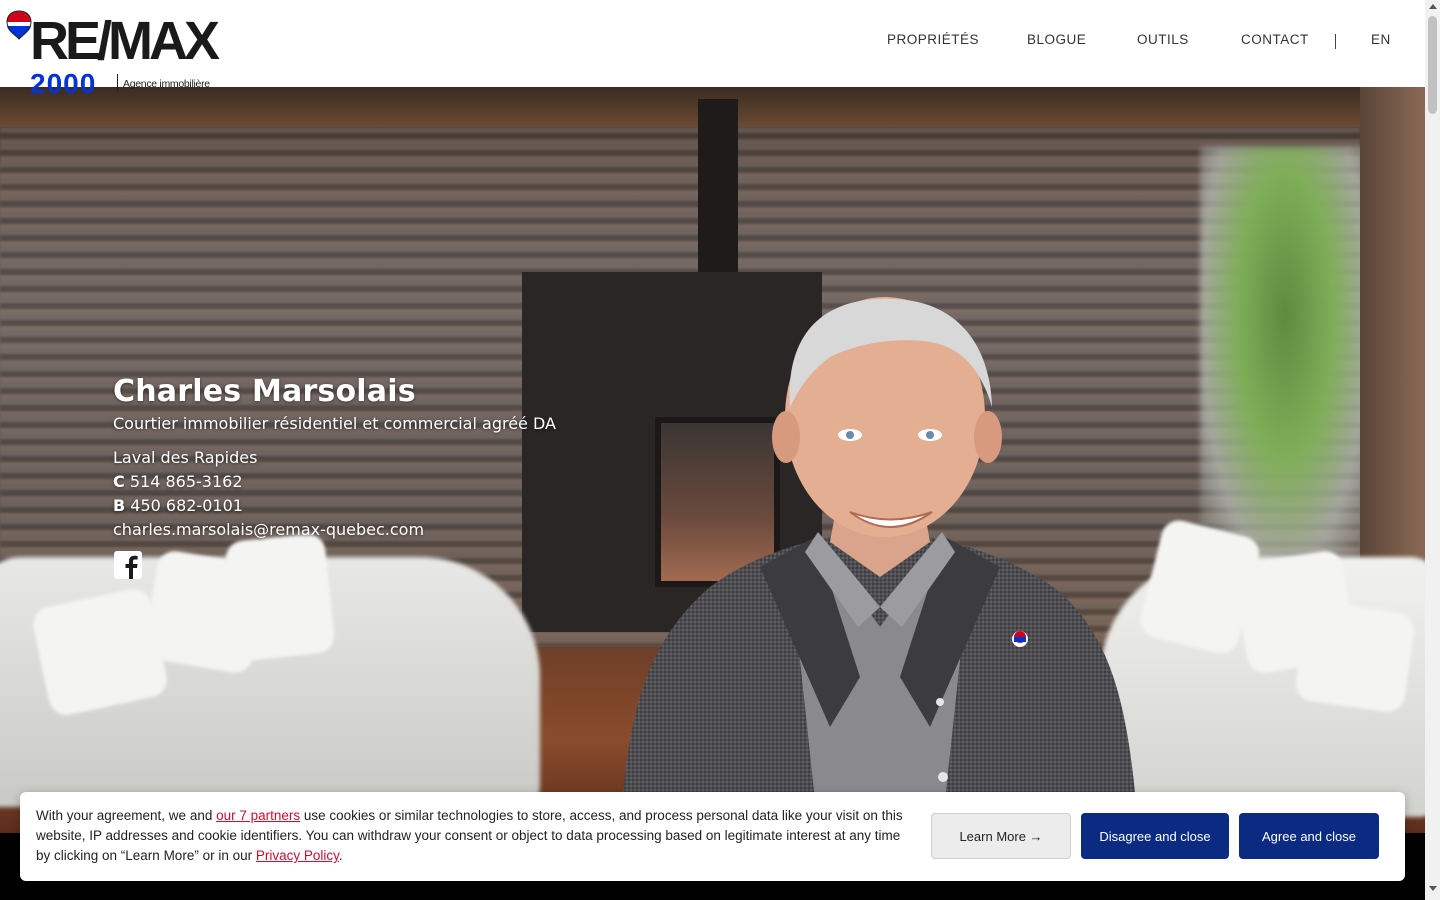 The height and width of the screenshot is (900, 1440). What do you see at coordinates (166, 84) in the screenshot?
I see `logo-tagline: Agence immobilière` at bounding box center [166, 84].